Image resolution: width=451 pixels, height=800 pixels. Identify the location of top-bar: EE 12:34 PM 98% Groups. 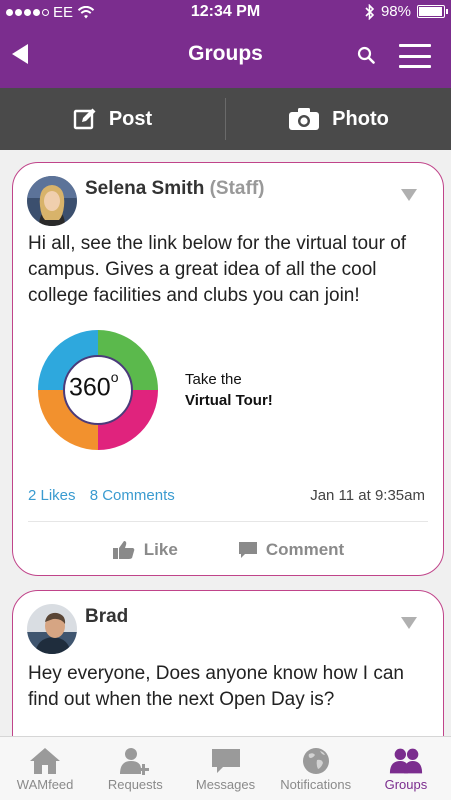
(225, 44).